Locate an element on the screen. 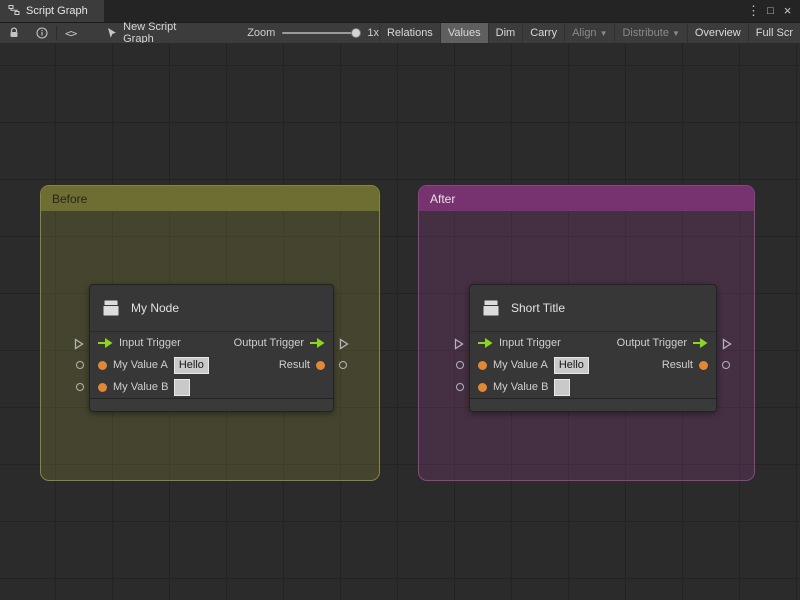  node-header: My Node is located at coordinates (211, 308).